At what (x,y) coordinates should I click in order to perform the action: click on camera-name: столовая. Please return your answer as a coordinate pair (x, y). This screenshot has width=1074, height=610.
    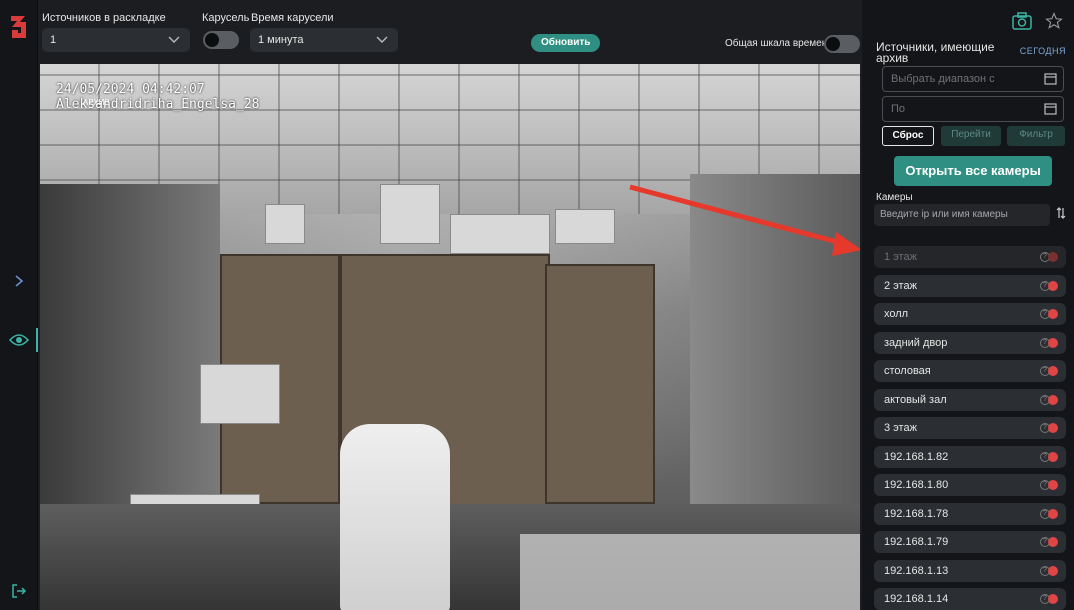
    Looking at the image, I should click on (907, 371).